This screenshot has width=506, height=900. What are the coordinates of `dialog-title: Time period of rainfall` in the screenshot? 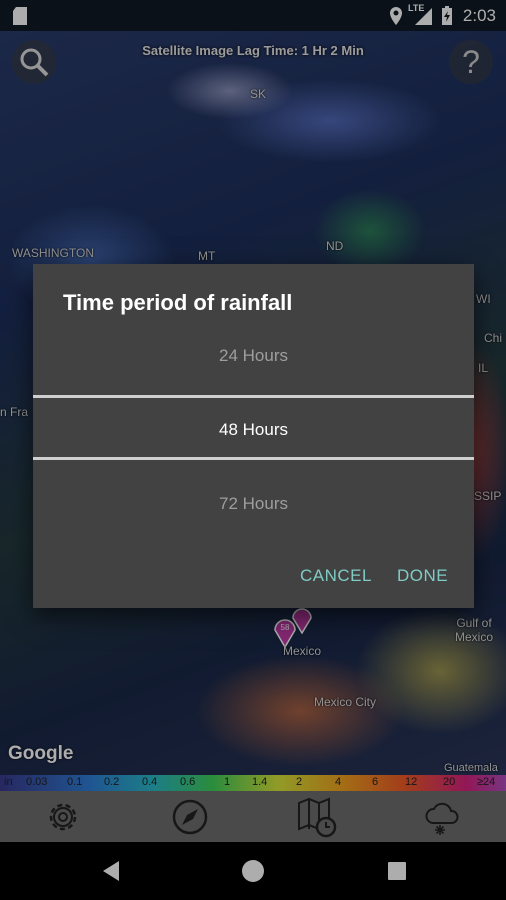 It's located at (178, 302).